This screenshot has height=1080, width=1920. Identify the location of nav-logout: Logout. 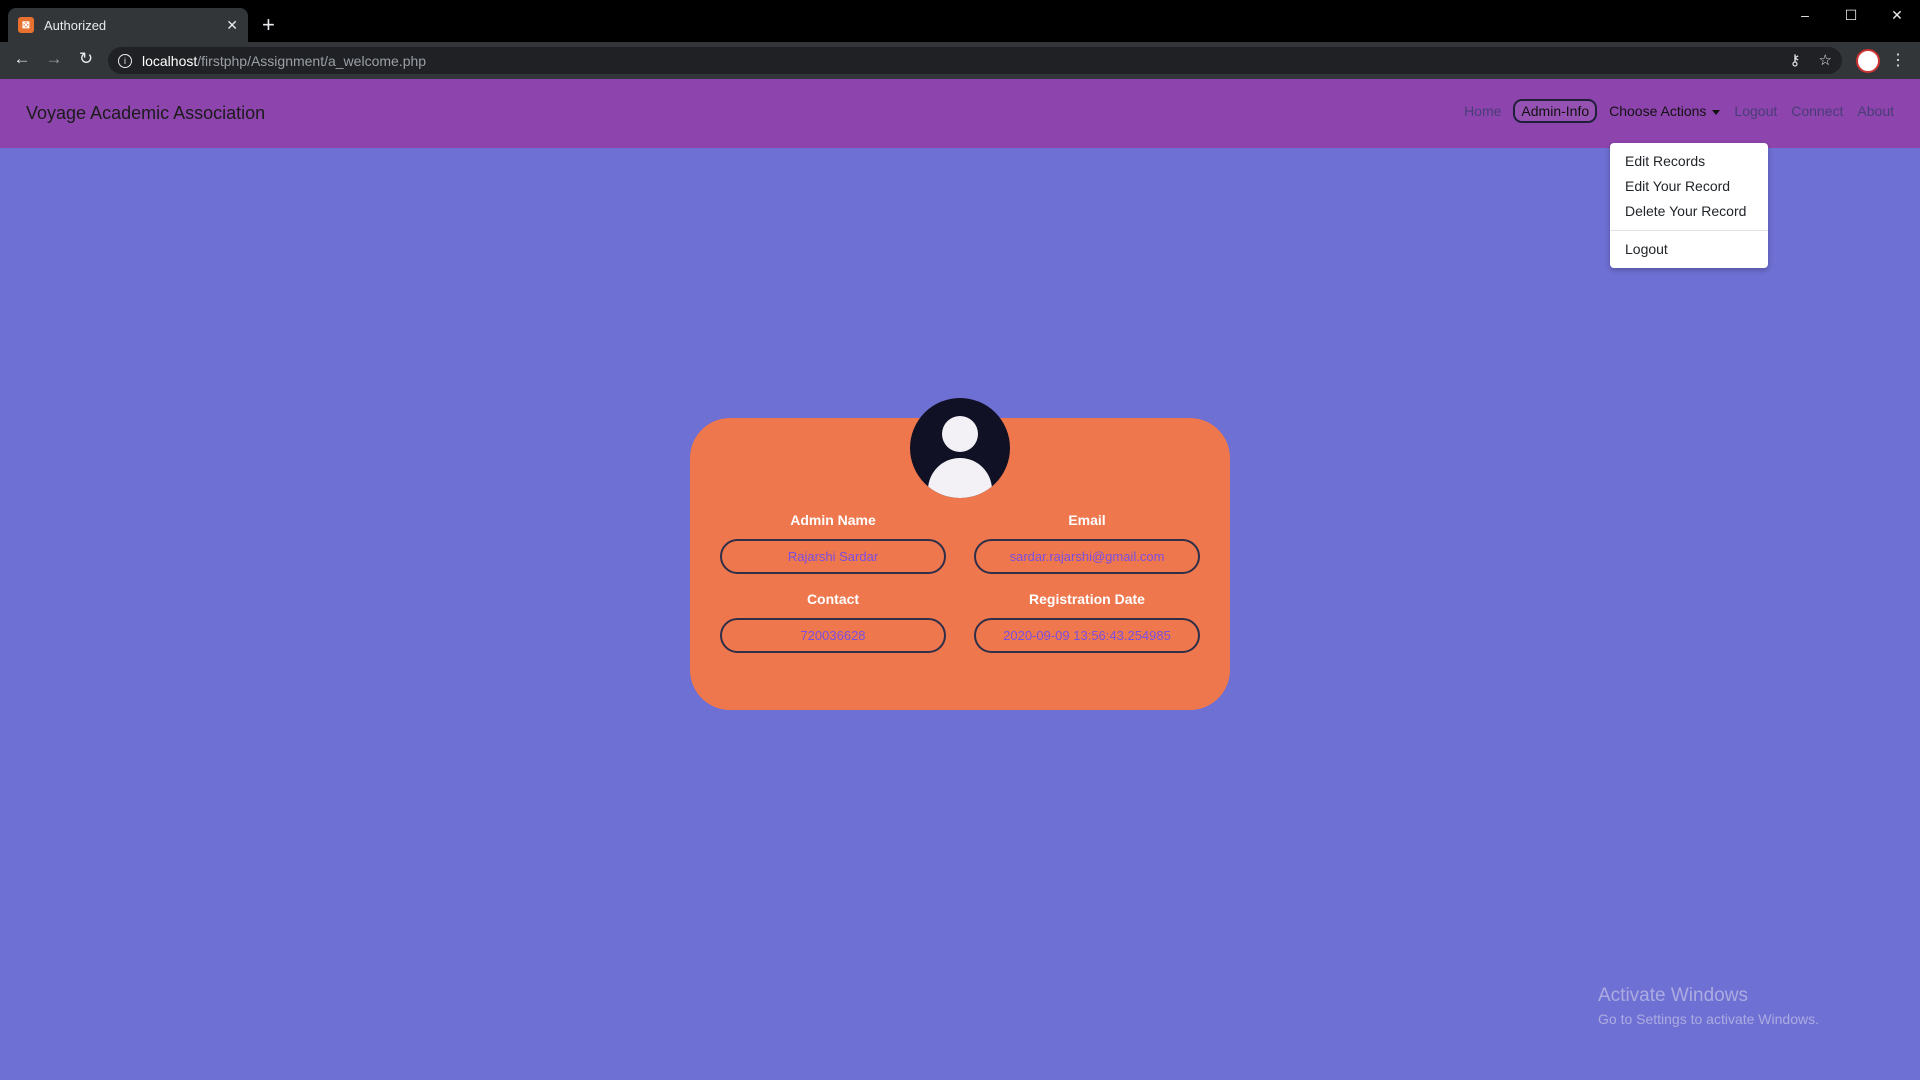
(1755, 111).